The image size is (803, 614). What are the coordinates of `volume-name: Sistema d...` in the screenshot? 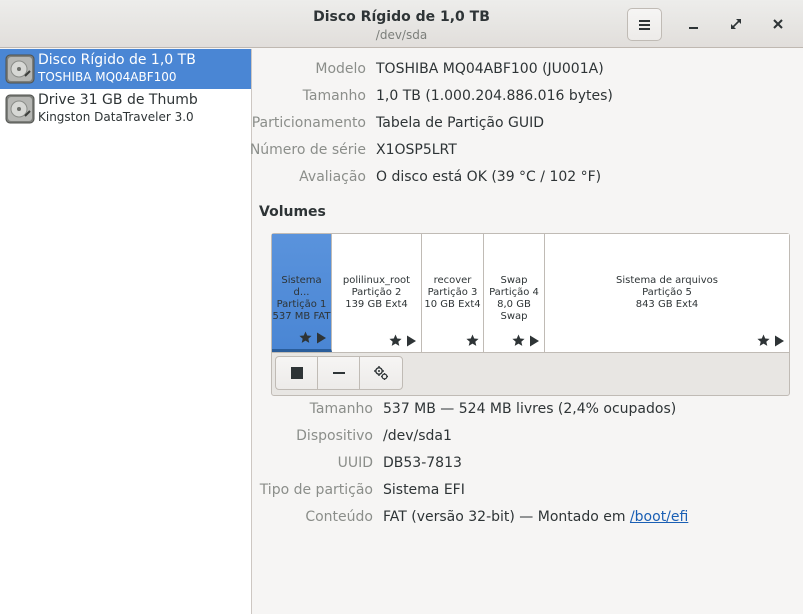 It's located at (301, 286).